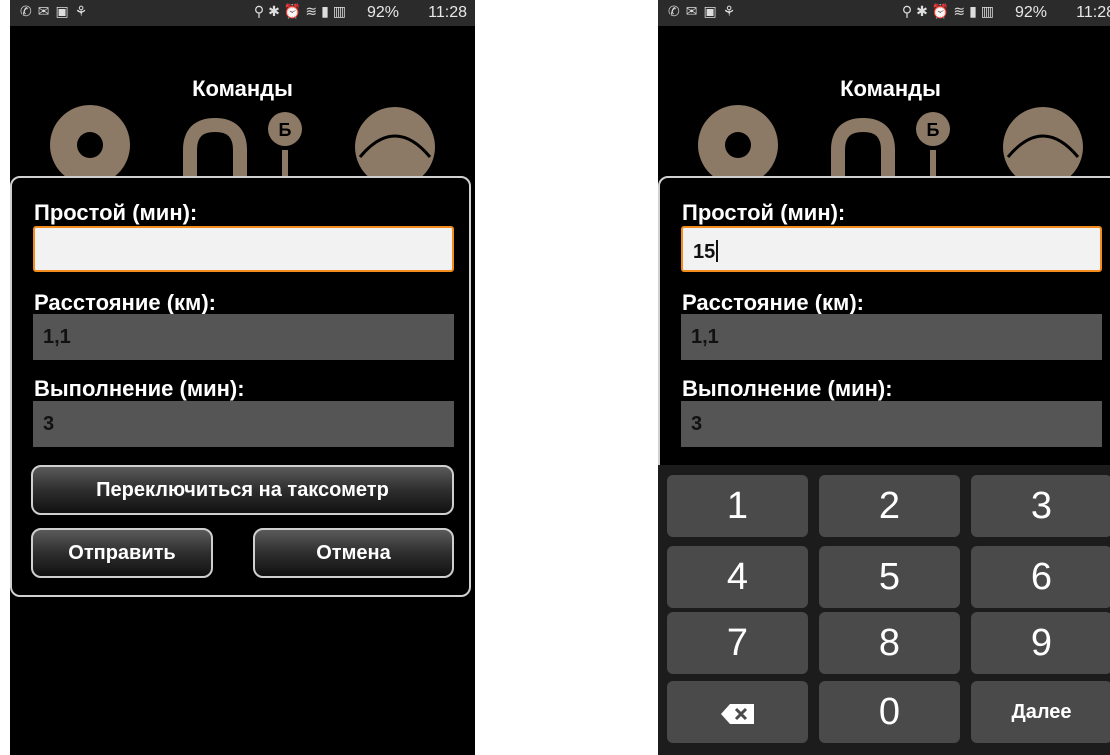 The width and height of the screenshot is (1110, 755). Describe the element at coordinates (1040, 712) in the screenshot. I see `next-key: Далее` at that location.